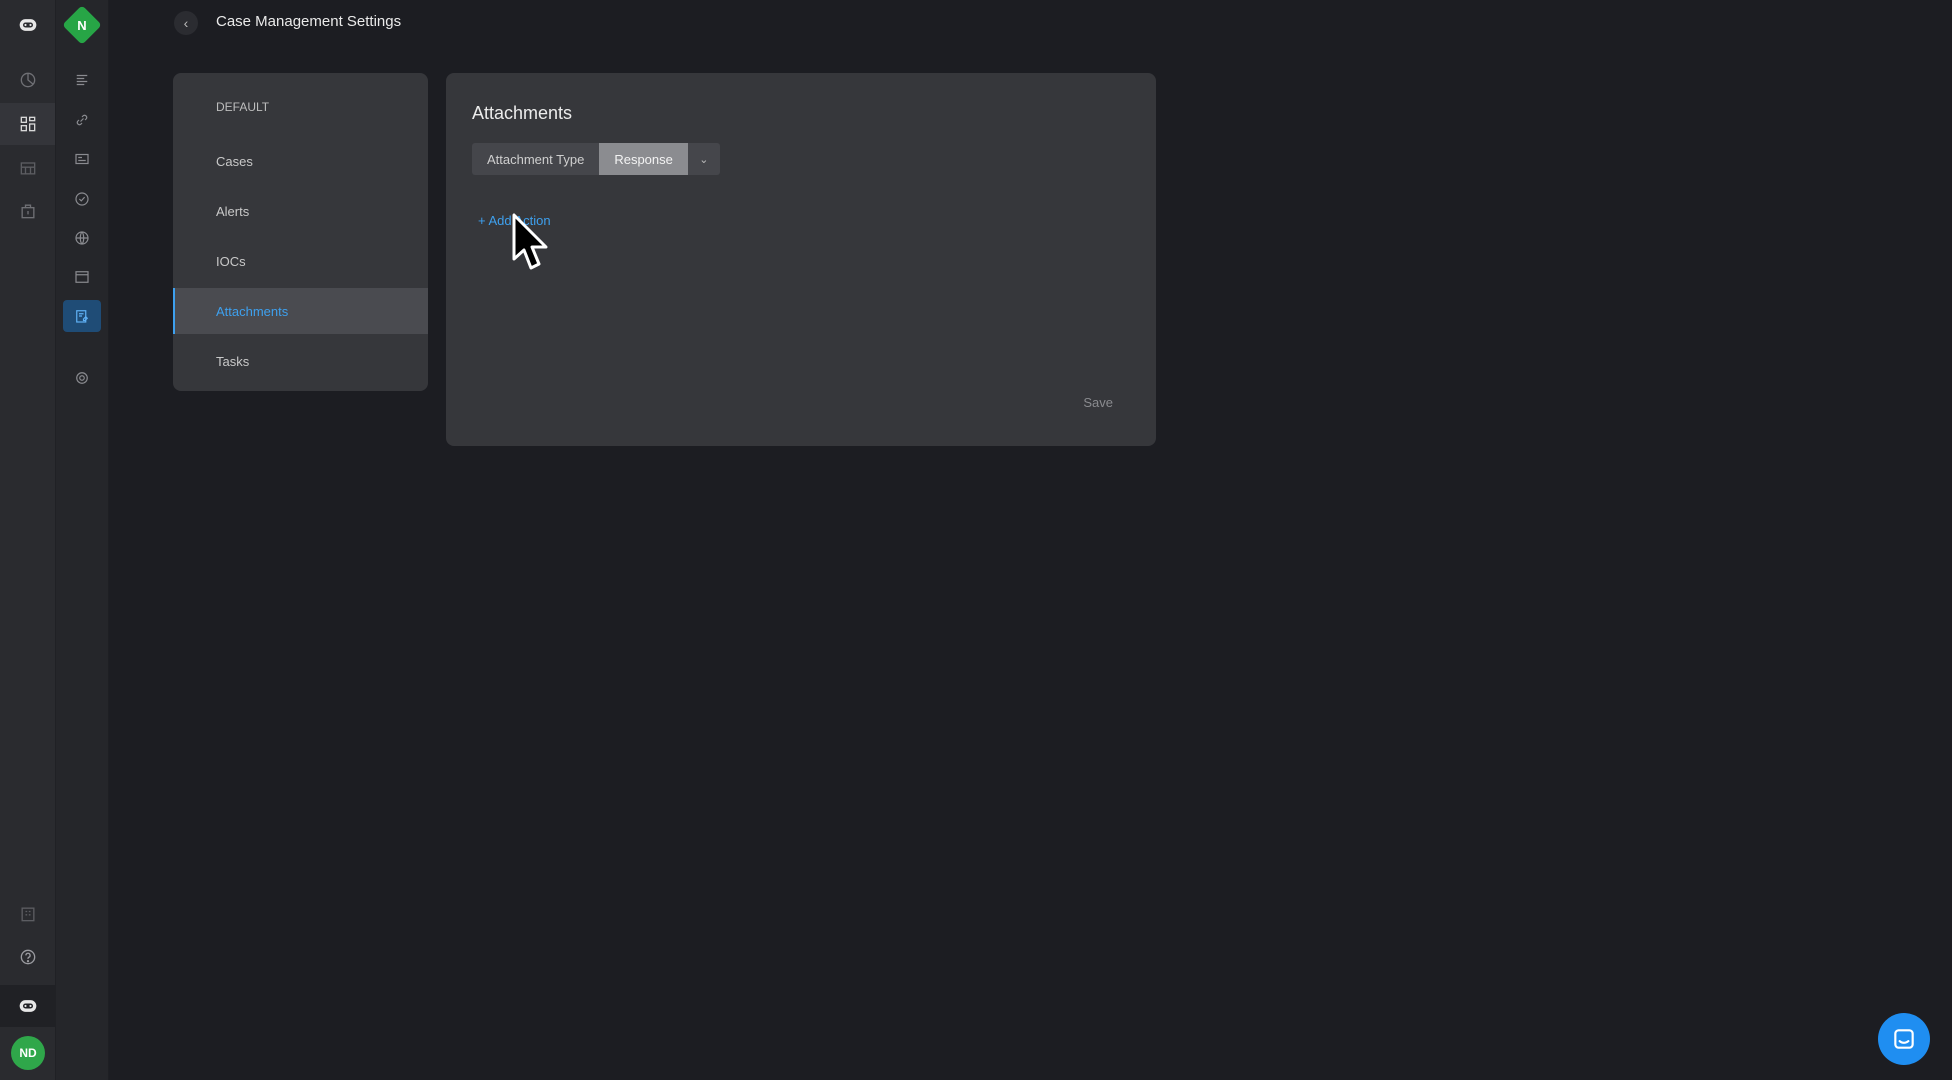 This screenshot has width=1952, height=1080. I want to click on user-initials: ND, so click(28, 1053).